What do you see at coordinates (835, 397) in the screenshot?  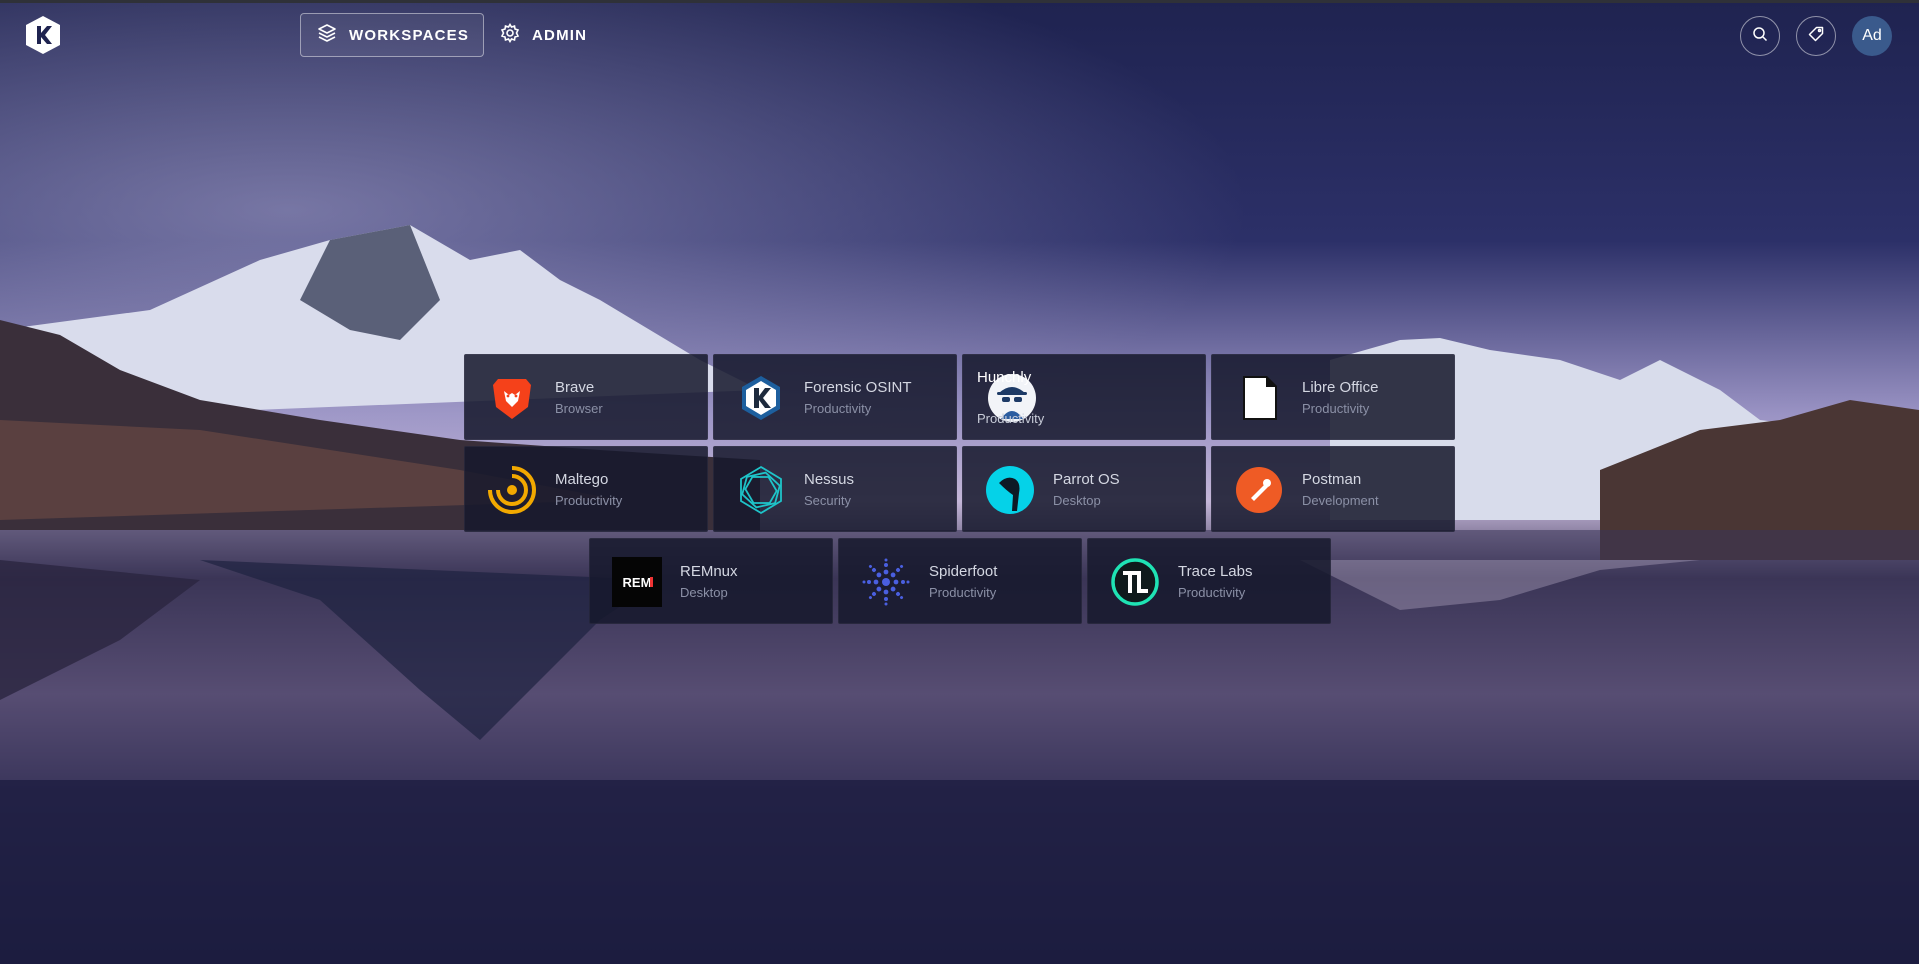 I see `workspace-tile-forensic-osint: Forensic OSINT Productivity` at bounding box center [835, 397].